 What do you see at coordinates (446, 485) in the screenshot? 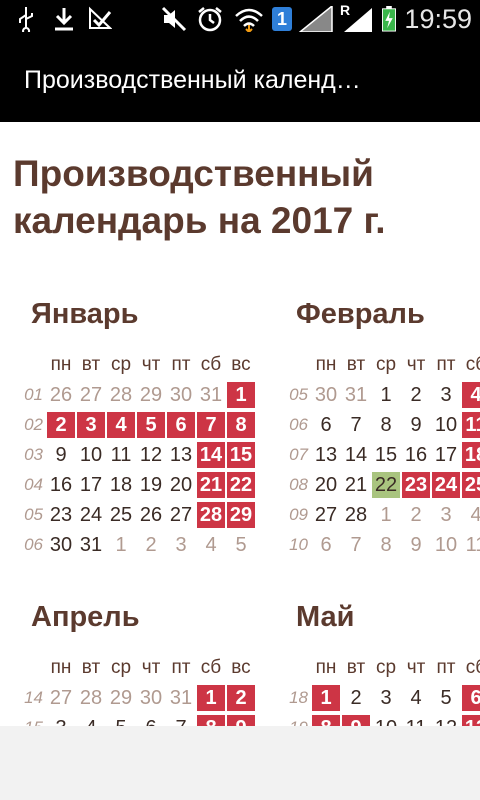
I see `day-cell-holiday: 24` at bounding box center [446, 485].